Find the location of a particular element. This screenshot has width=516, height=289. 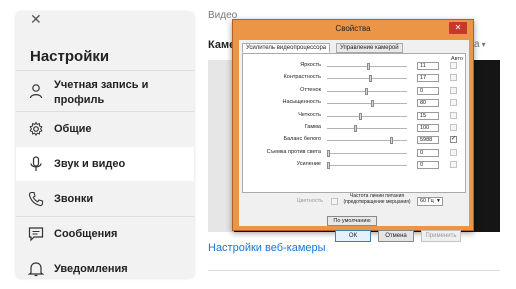

sidebar-item-notifications: Уведомления is located at coordinates (105, 265).